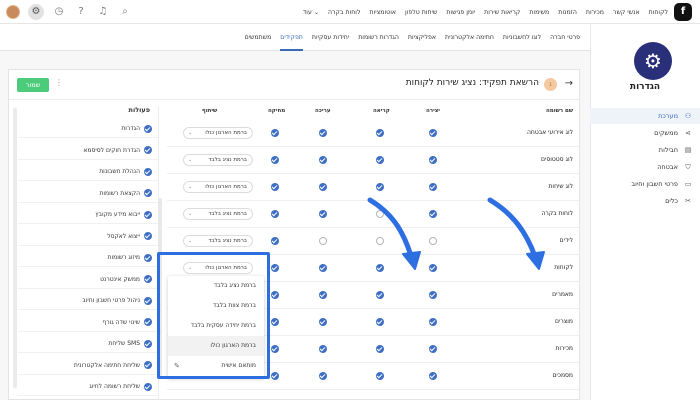 Image resolution: width=700 pixels, height=400 pixels. I want to click on top-nav-item: שיחות טלפון, so click(421, 12).